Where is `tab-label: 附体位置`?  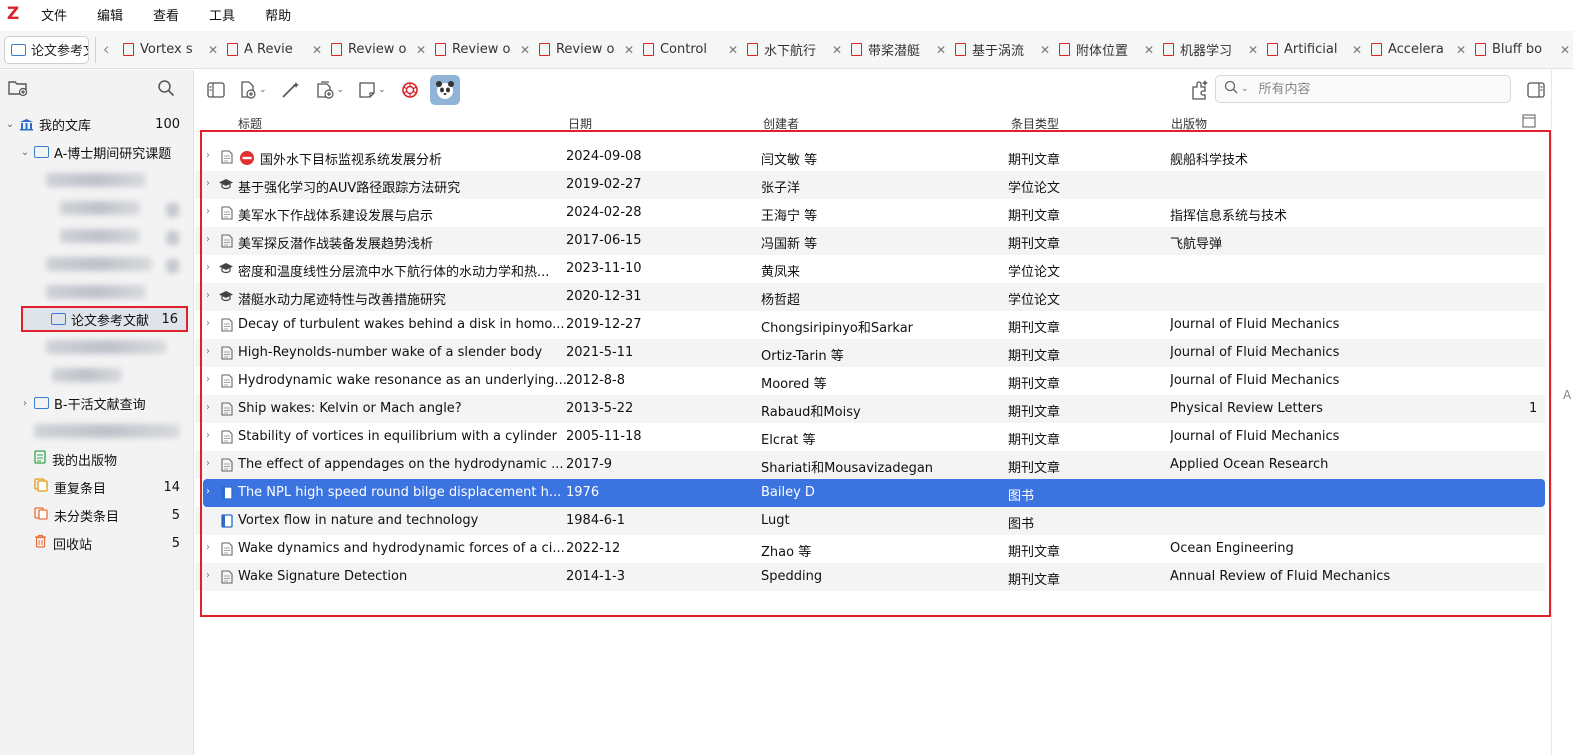
tab-label: 附体位置 is located at coordinates (1101, 51).